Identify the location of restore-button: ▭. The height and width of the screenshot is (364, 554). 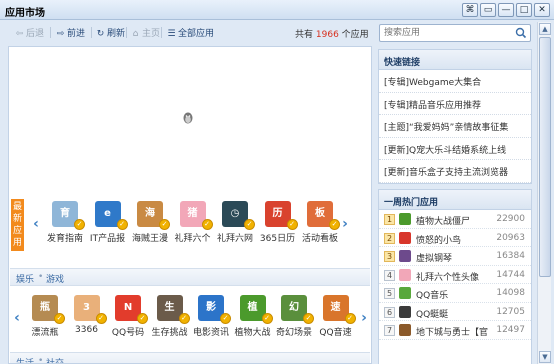
(488, 10).